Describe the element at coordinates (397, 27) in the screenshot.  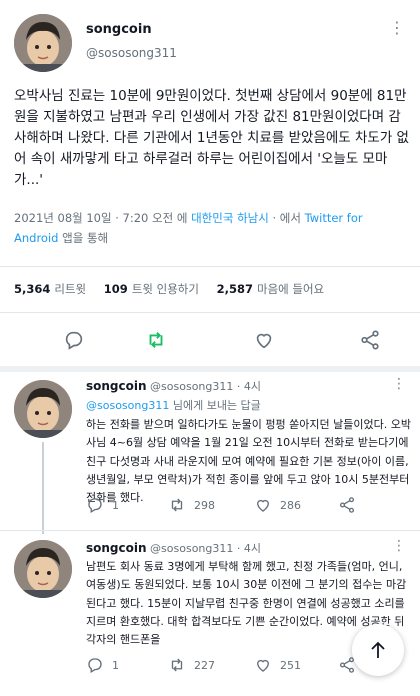
I see `more-horizontal-icon: ⋮` at that location.